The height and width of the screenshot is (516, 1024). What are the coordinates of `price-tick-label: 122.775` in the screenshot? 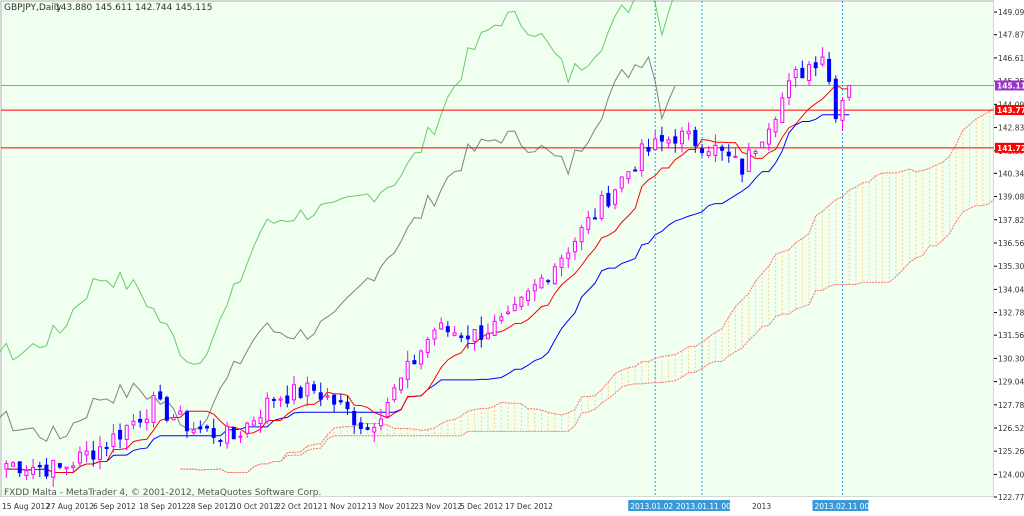 It's located at (1011, 497).